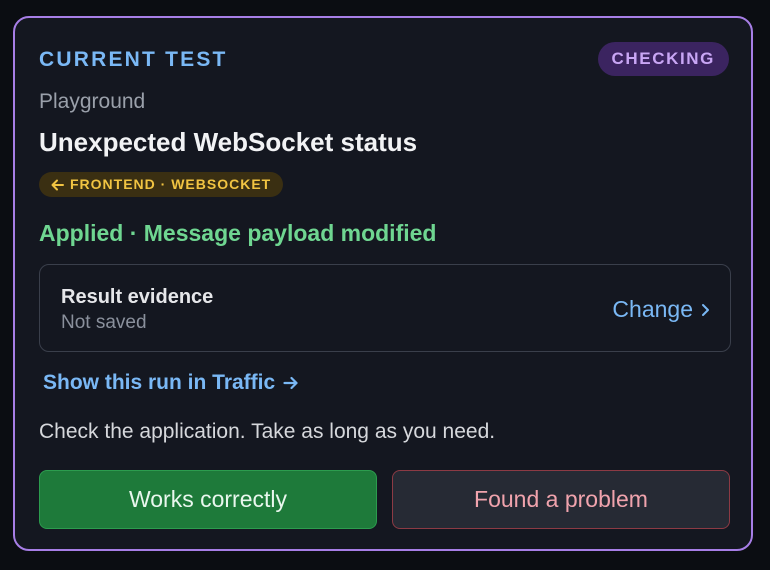 This screenshot has width=770, height=570. What do you see at coordinates (291, 383) in the screenshot?
I see `arrow-right-icon` at bounding box center [291, 383].